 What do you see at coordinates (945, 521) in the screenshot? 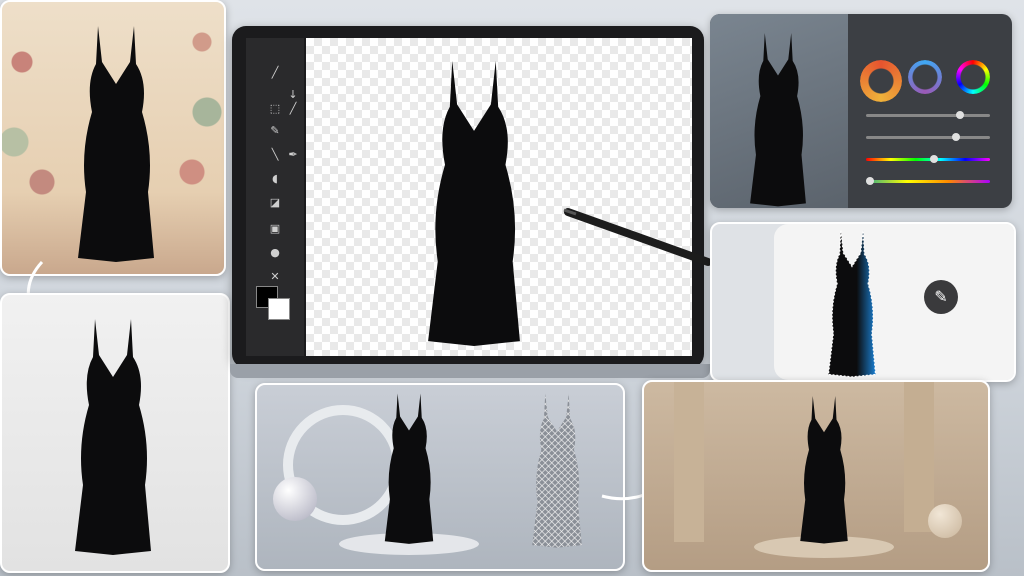
I see `sphere-beige` at bounding box center [945, 521].